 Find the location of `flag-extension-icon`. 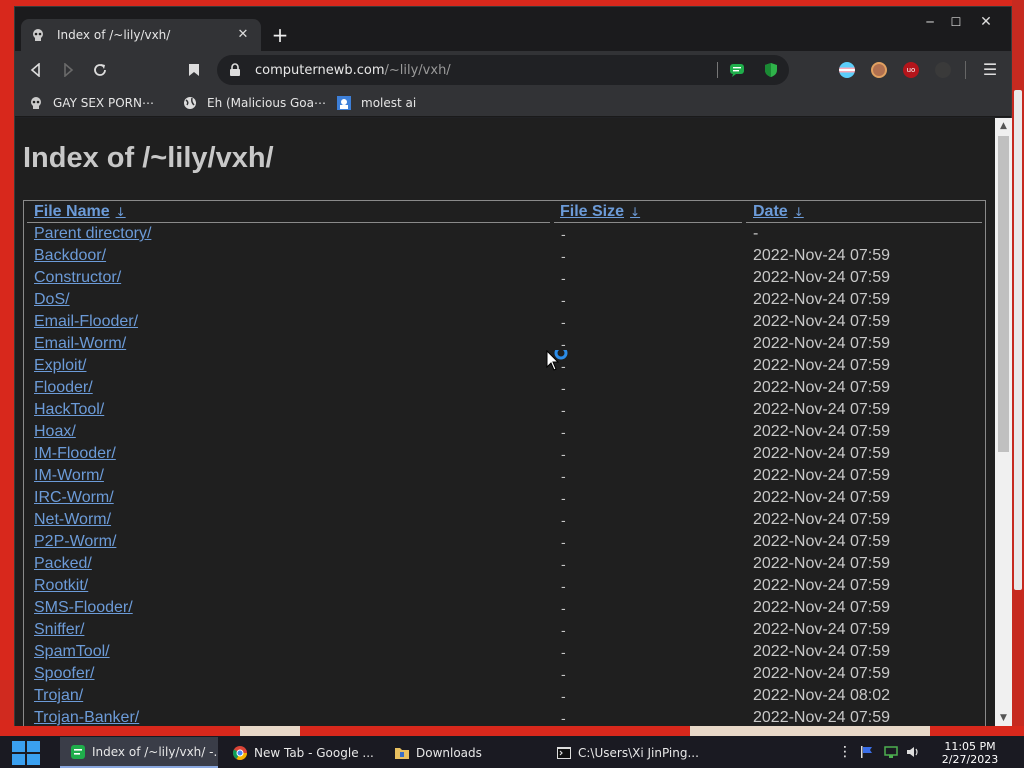

flag-extension-icon is located at coordinates (847, 70).